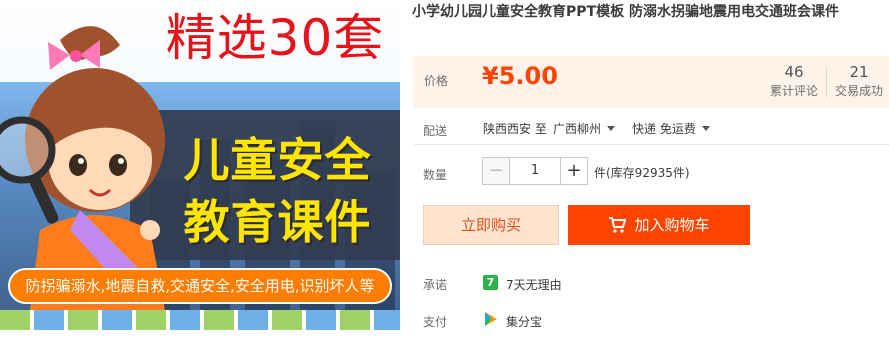 The image size is (889, 350). Describe the element at coordinates (793, 91) in the screenshot. I see `reviews-label: 累计评论` at that location.